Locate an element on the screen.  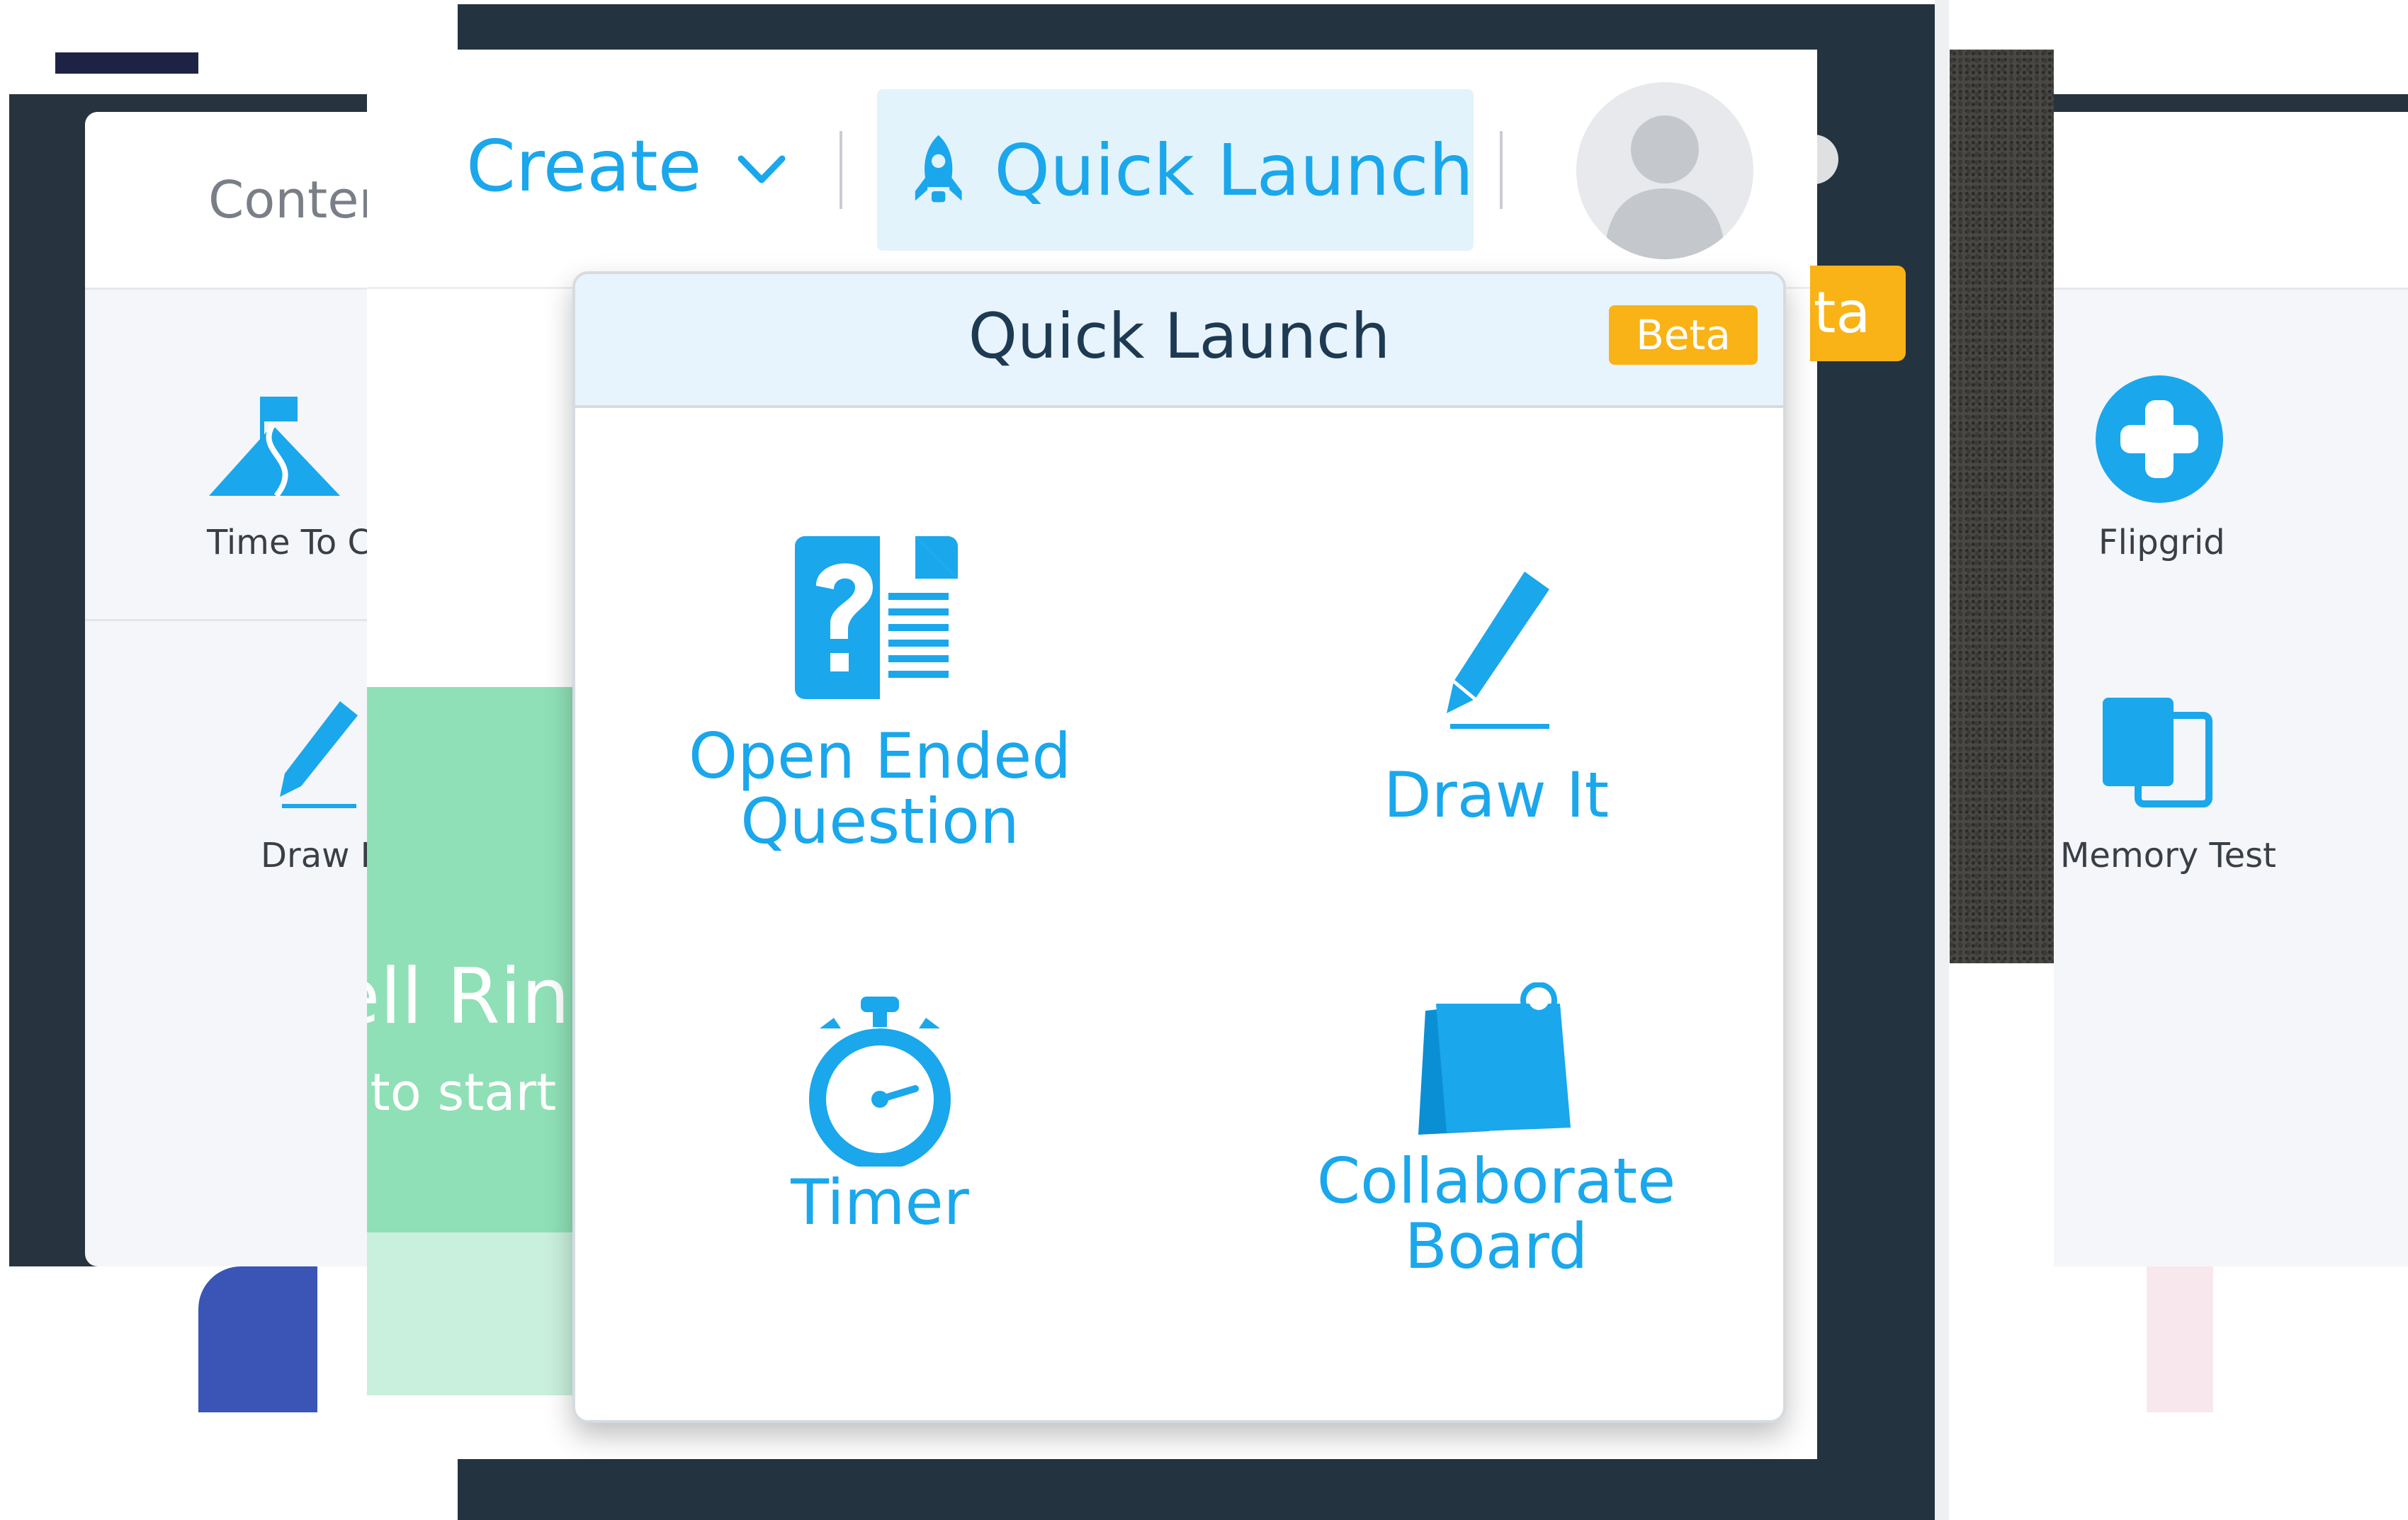
flipgrid-tile is located at coordinates (2159, 440).